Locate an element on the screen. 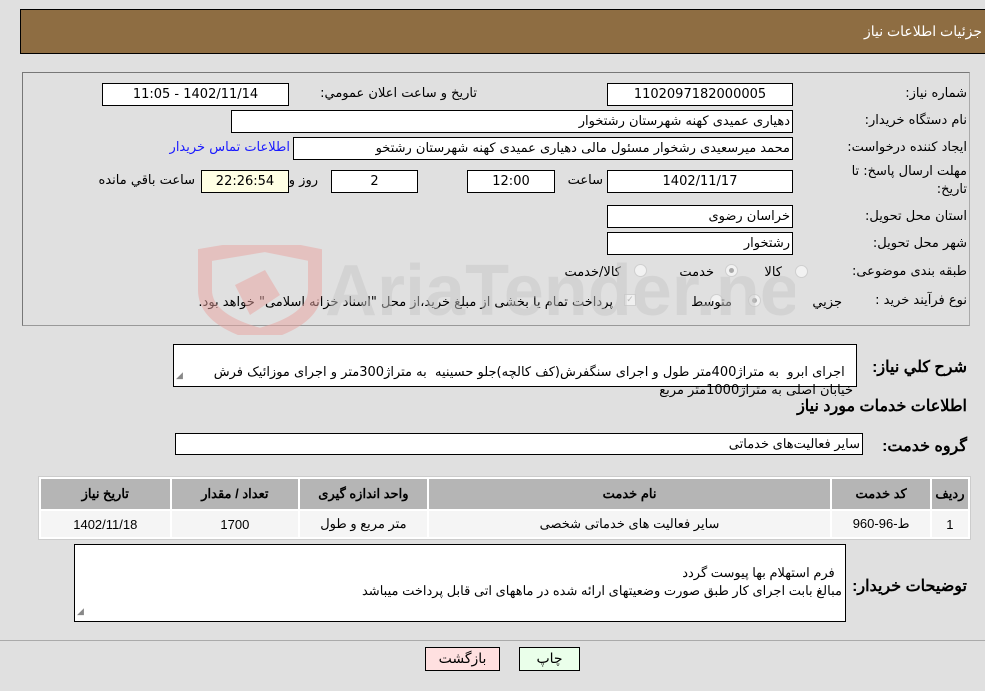 The height and width of the screenshot is (691, 985). deadline-label-date: تاریخ: is located at coordinates (951, 189).